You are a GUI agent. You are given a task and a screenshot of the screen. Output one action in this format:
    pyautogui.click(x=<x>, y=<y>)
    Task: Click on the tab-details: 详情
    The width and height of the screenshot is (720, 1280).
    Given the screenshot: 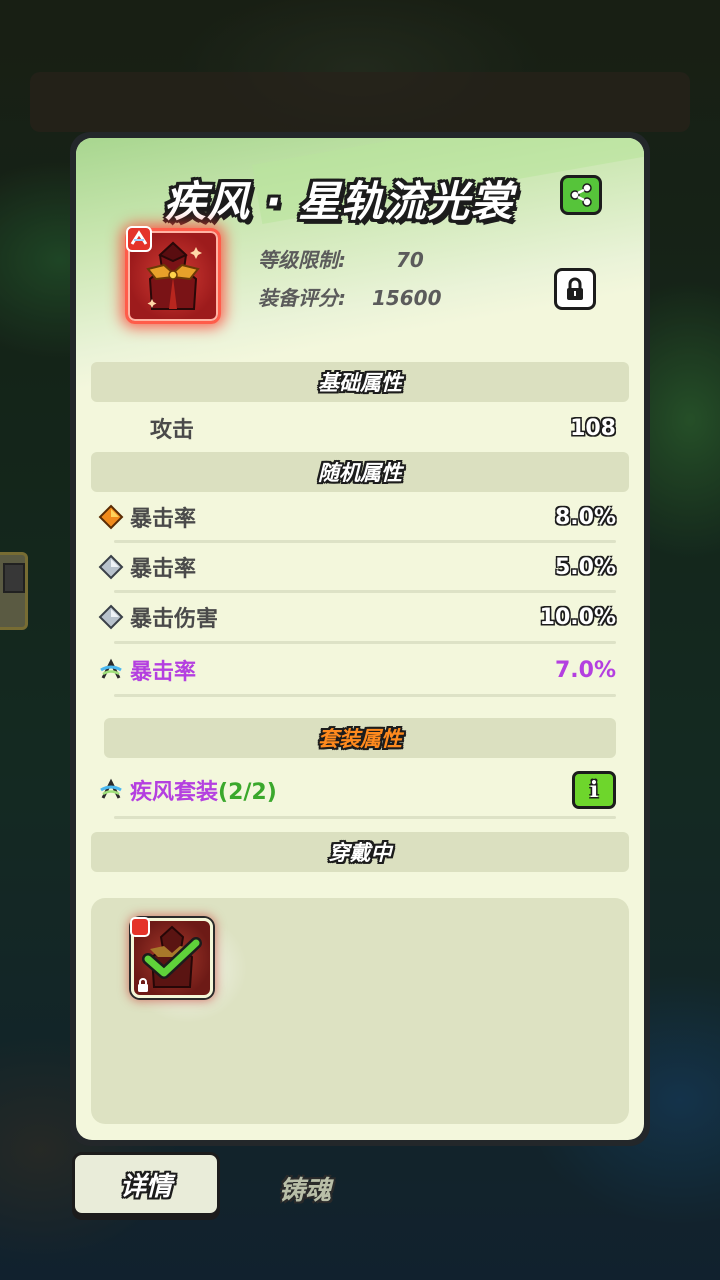 What is the action you would take?
    pyautogui.click(x=146, y=1184)
    